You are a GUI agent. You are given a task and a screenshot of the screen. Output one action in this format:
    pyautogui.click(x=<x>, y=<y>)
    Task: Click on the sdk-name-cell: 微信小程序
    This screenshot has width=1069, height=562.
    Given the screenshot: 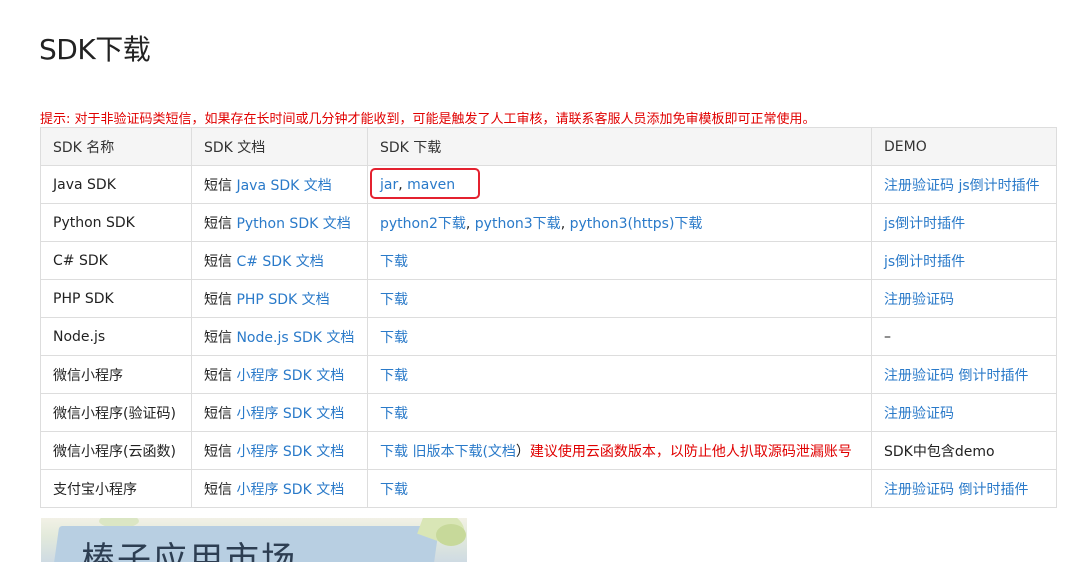 What is the action you would take?
    pyautogui.click(x=116, y=374)
    